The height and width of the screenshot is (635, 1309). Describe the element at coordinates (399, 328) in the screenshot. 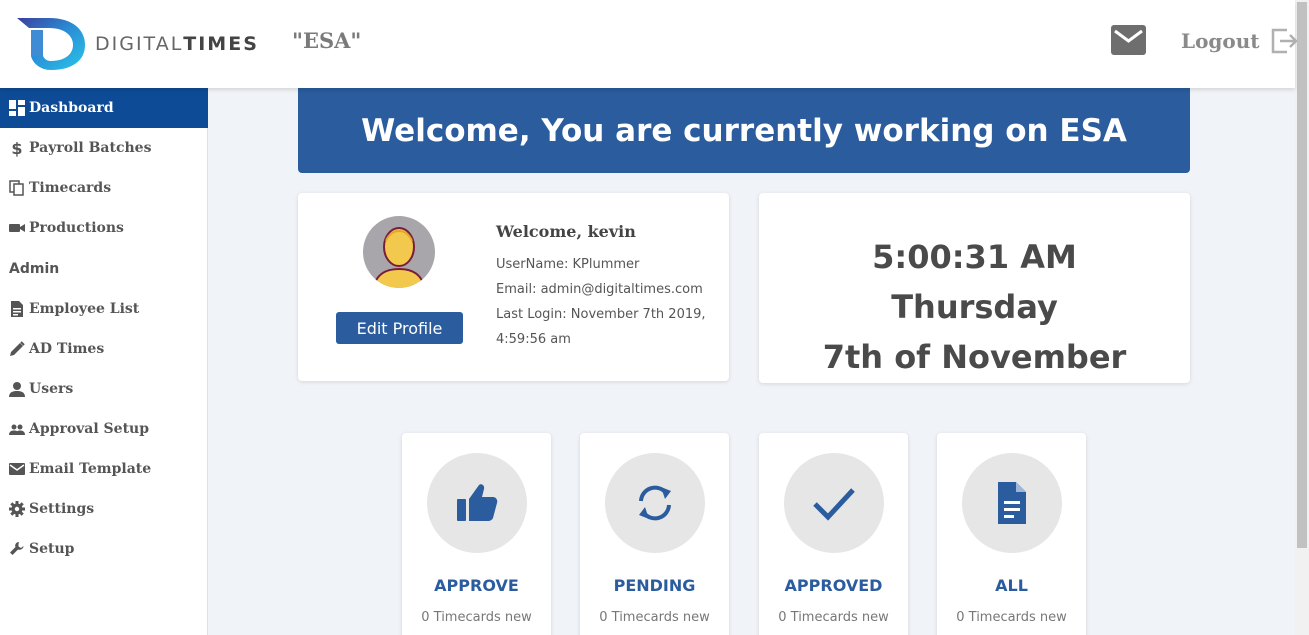

I see `edit-profile-button: Edit Profile` at that location.